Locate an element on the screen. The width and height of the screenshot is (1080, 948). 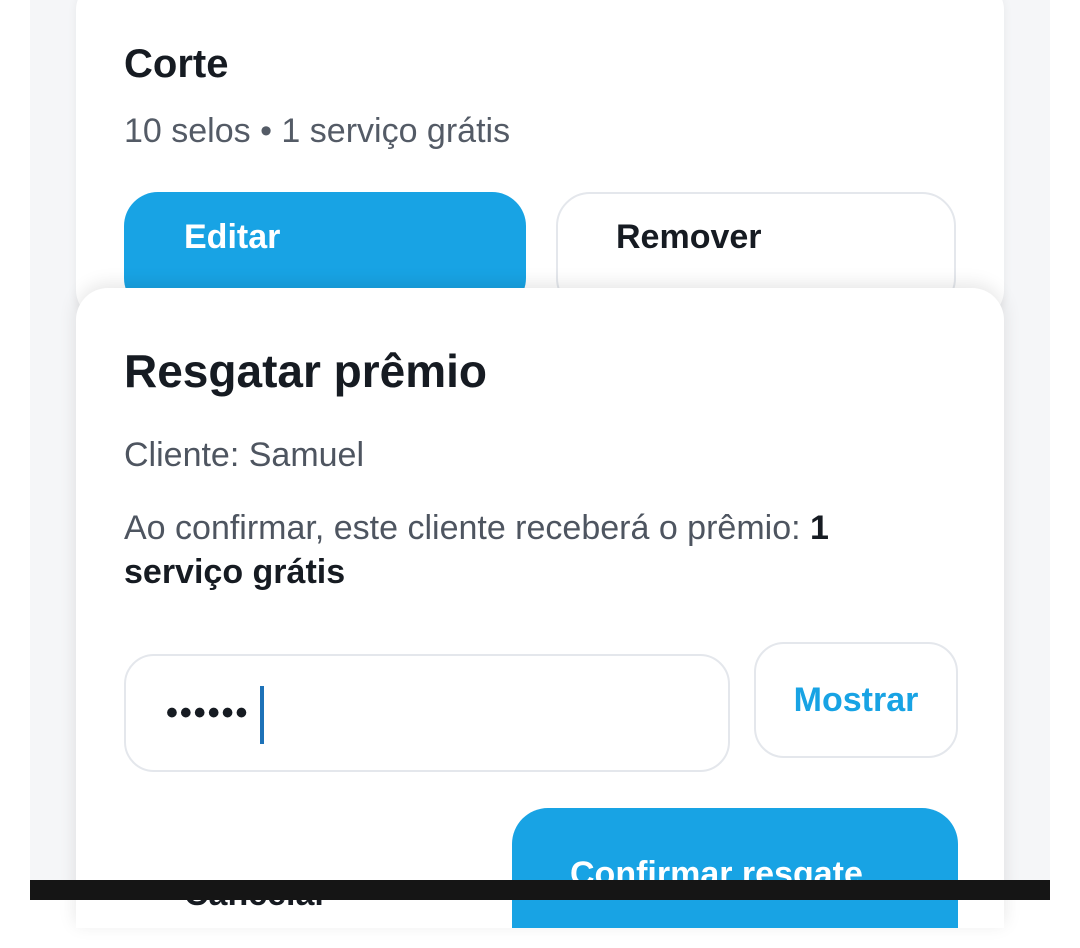
sheet-title: Resgatar prêmio is located at coordinates (306, 371).